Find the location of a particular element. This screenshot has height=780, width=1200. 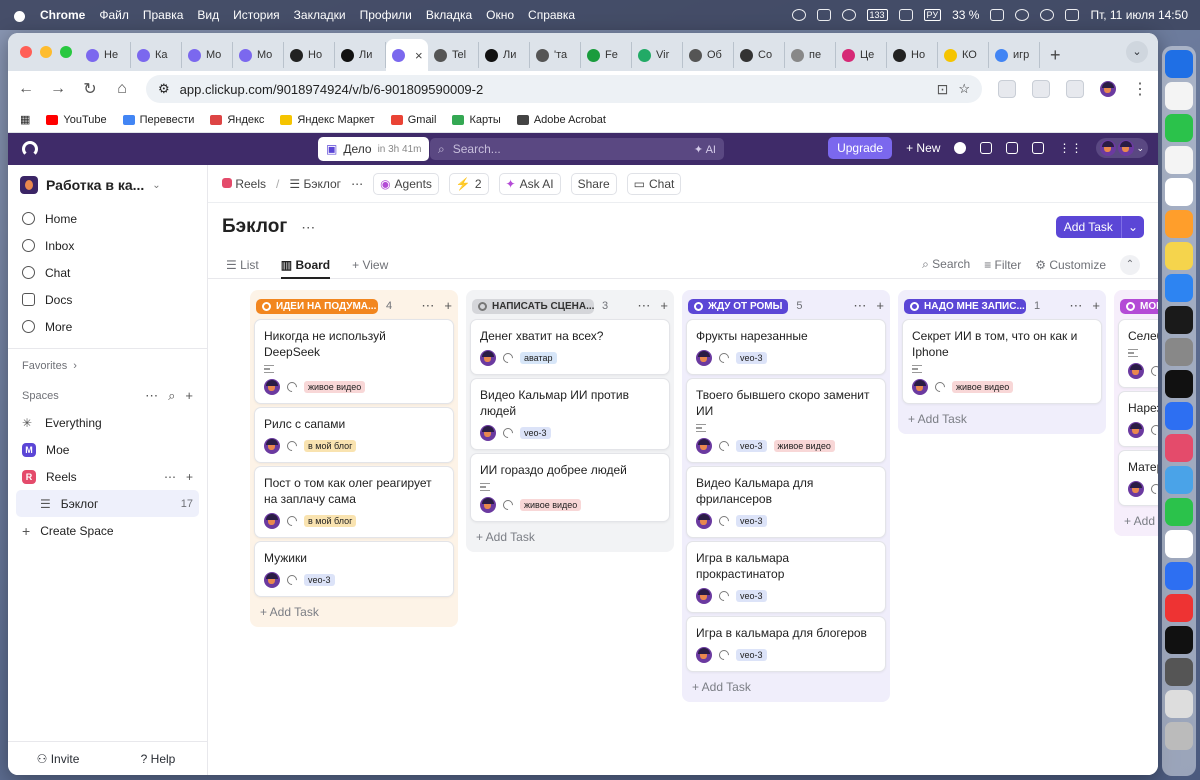

task-tag: в мой блог is located at coordinates (330, 446).